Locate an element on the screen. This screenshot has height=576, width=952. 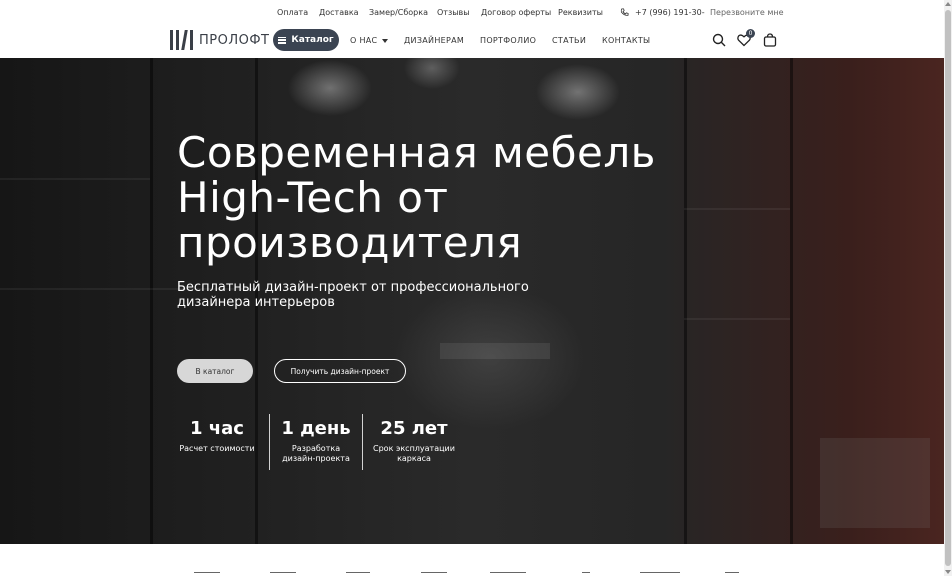
nav-contacts: КОНТАКТЫ is located at coordinates (626, 40).